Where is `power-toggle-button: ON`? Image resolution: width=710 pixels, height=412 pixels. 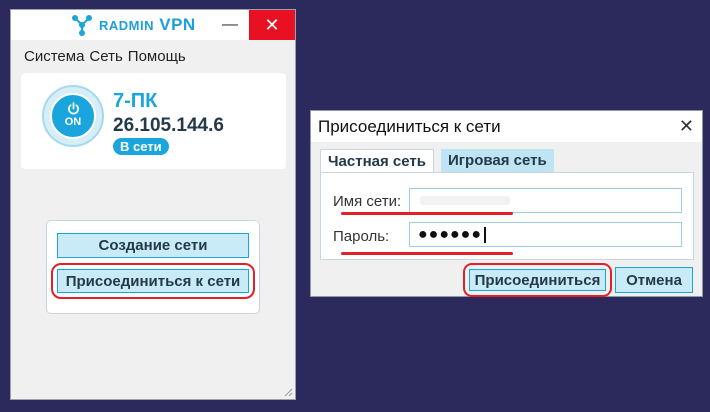
power-toggle-button: ON is located at coordinates (73, 116).